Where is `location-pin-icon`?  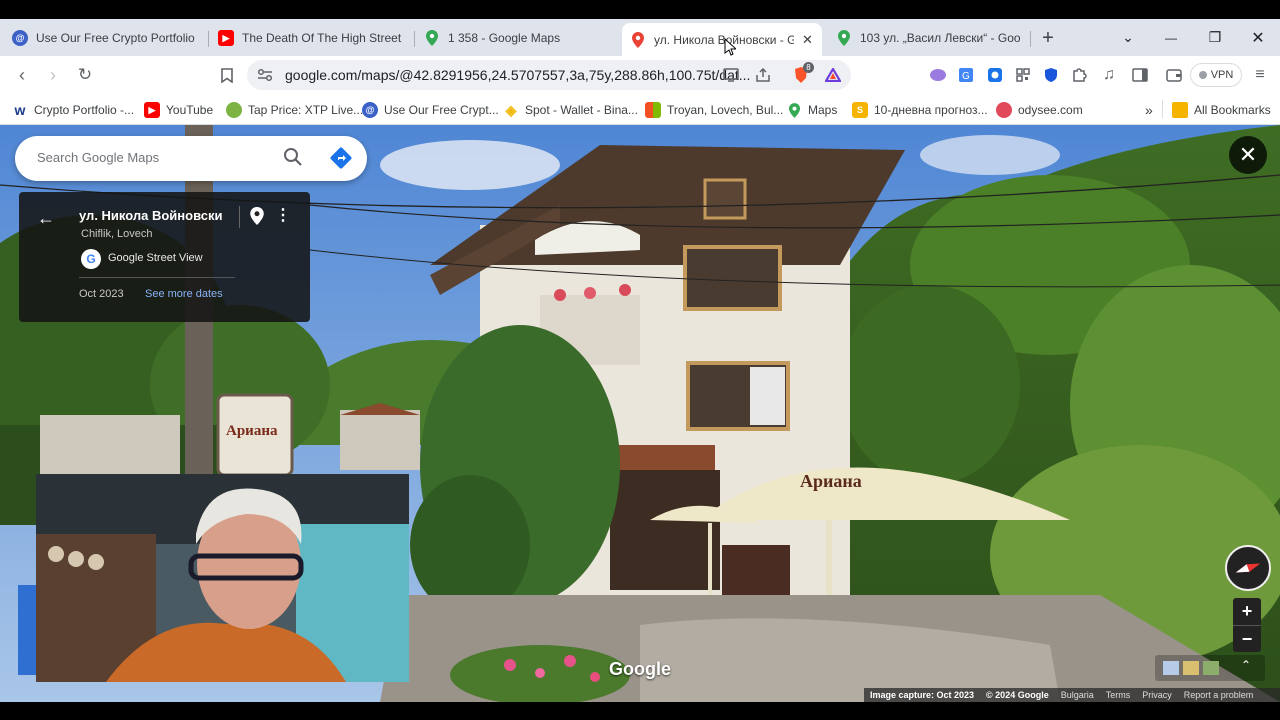 location-pin-icon is located at coordinates (257, 218).